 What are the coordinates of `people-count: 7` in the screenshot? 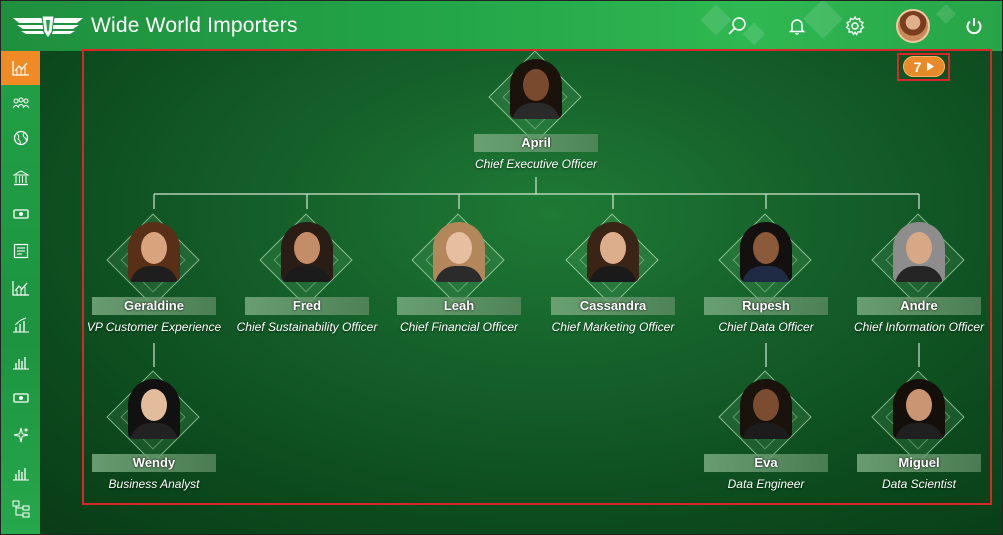 It's located at (917, 66).